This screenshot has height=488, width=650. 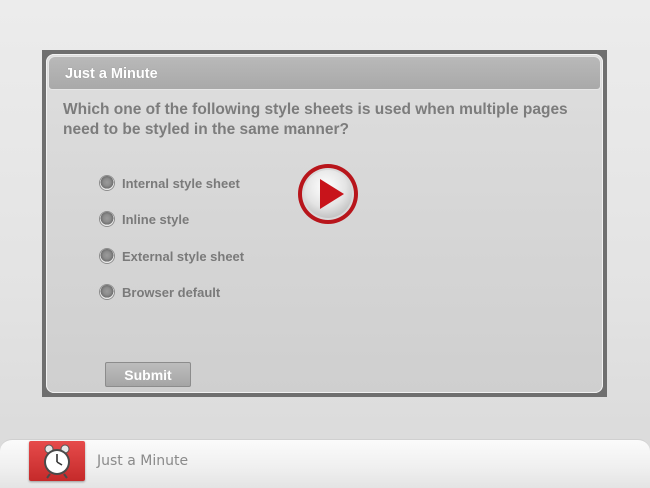 I want to click on option-label: Internal style sheet, so click(x=181, y=183).